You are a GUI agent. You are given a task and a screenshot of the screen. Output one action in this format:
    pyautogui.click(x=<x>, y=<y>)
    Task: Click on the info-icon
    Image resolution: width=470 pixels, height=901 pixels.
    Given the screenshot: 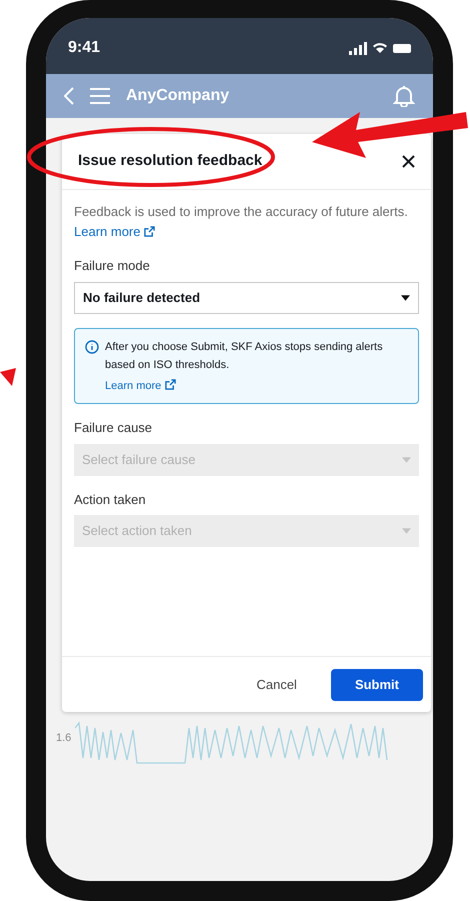 What is the action you would take?
    pyautogui.click(x=92, y=347)
    